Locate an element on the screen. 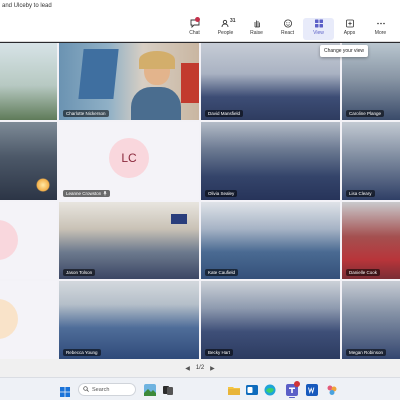  search-label: Search is located at coordinates (101, 389).